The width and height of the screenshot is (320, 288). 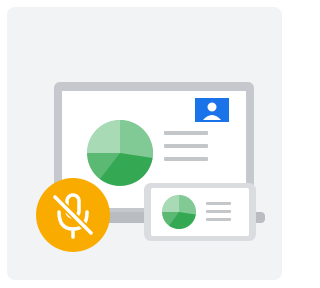 I want to click on mic-off-icon, so click(x=73, y=215).